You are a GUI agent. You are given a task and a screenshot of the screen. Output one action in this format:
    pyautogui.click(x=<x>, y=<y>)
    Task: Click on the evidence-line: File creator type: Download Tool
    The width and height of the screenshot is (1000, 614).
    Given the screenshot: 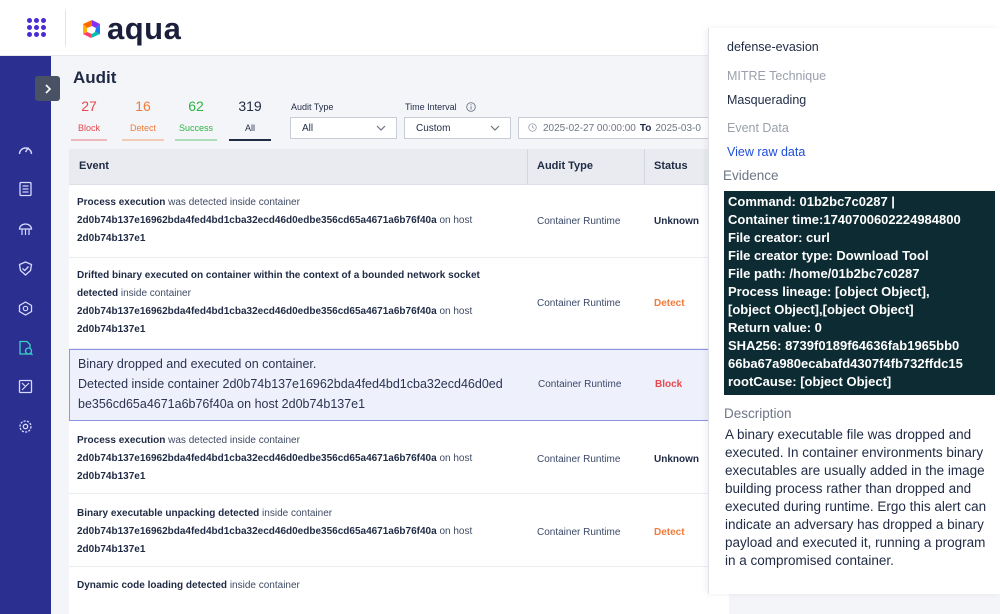 What is the action you would take?
    pyautogui.click(x=828, y=255)
    